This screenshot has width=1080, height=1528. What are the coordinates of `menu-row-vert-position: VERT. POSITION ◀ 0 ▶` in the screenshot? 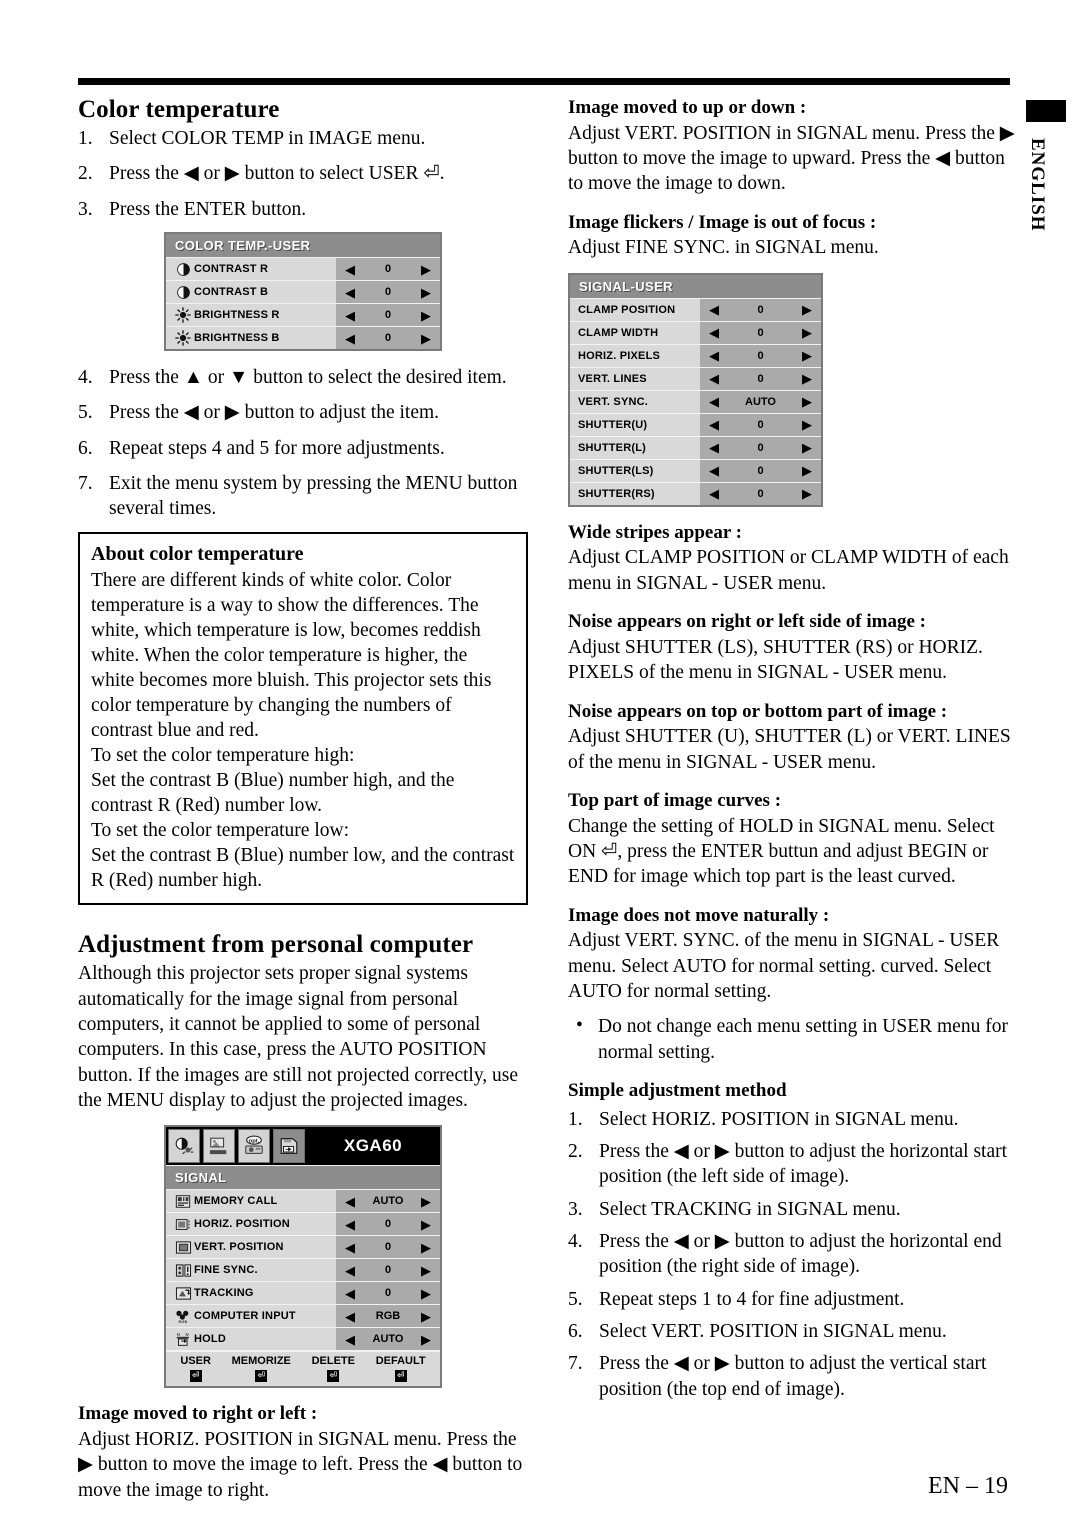 It's located at (303, 1248).